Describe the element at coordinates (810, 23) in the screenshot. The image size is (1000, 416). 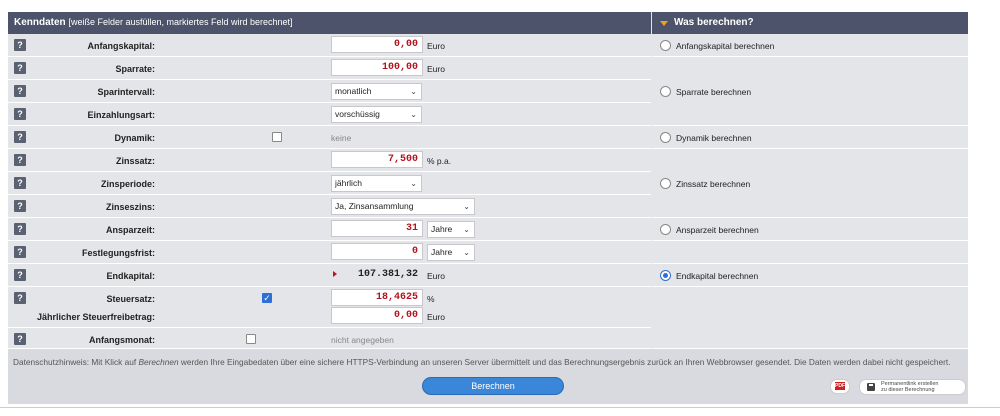
I see `was-berechnen-header: Was berechnen?` at that location.